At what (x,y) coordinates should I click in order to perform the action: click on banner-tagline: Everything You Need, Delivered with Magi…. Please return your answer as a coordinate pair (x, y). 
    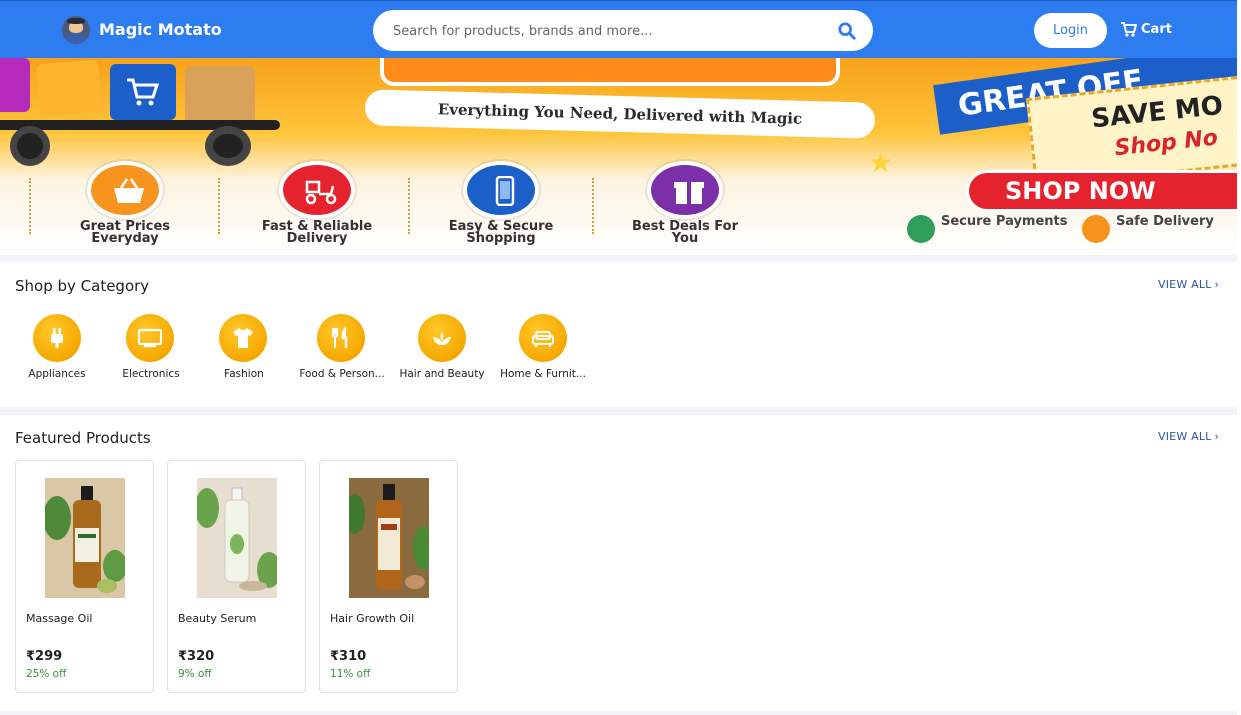
    Looking at the image, I should click on (620, 114).